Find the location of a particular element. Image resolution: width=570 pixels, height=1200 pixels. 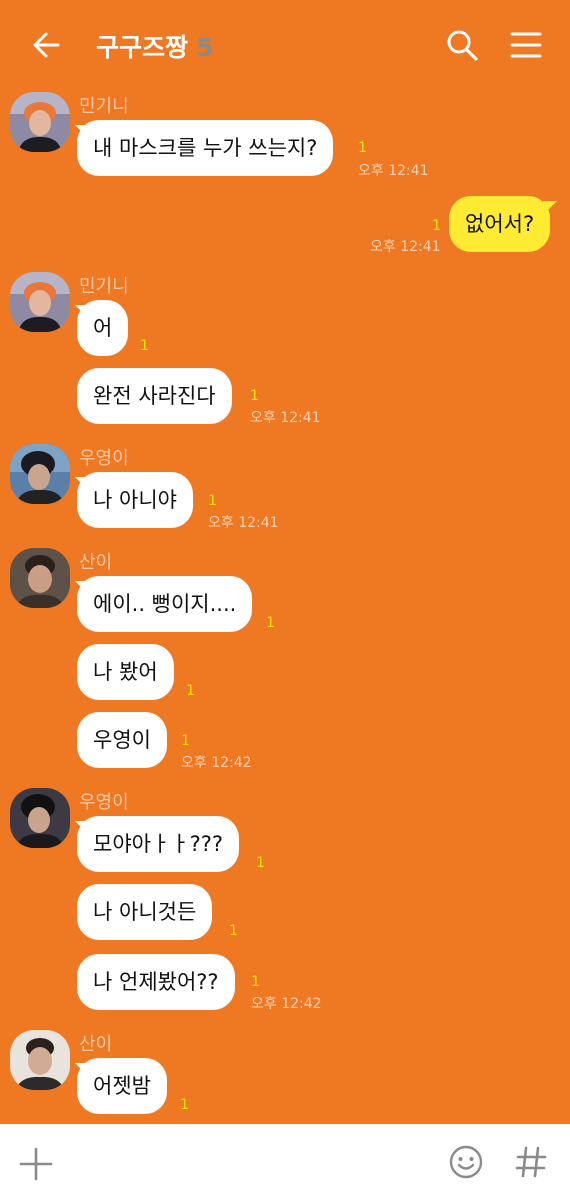

message-bubble: 나 봤어 is located at coordinates (125, 672).